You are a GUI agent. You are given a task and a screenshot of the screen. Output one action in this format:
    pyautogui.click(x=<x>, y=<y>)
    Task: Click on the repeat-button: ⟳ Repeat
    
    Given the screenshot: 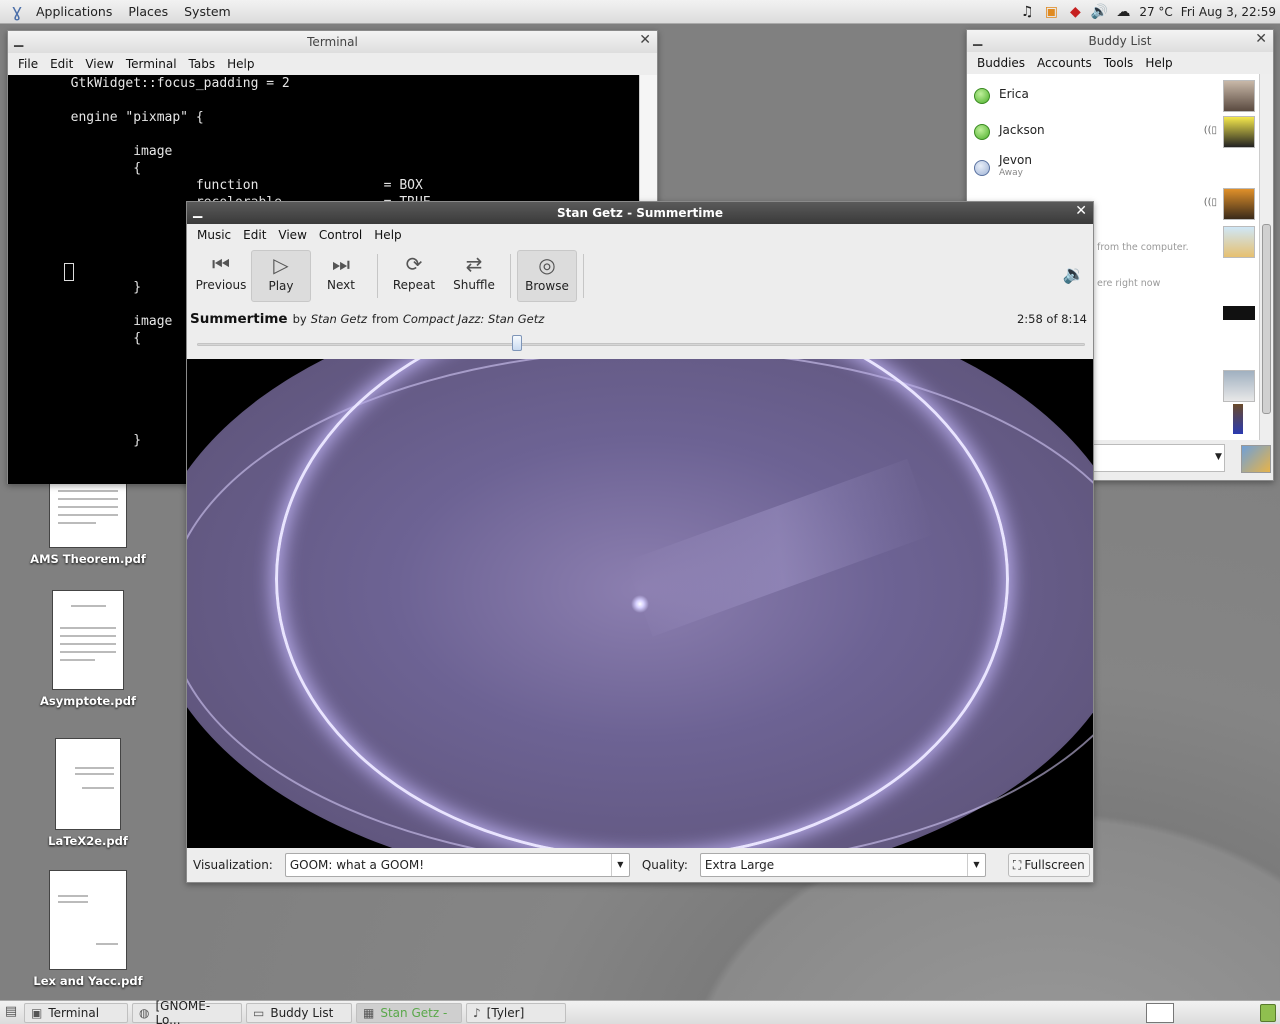 What is the action you would take?
    pyautogui.click(x=414, y=276)
    